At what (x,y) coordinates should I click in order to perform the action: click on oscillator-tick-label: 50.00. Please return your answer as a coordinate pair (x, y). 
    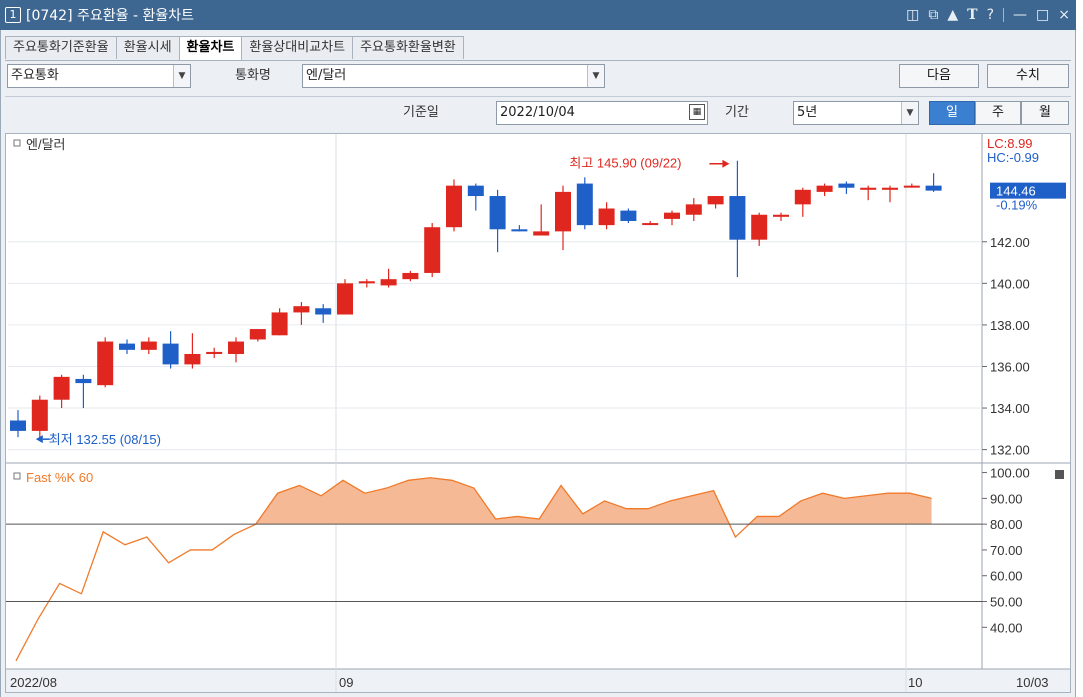
    Looking at the image, I should click on (1006, 602).